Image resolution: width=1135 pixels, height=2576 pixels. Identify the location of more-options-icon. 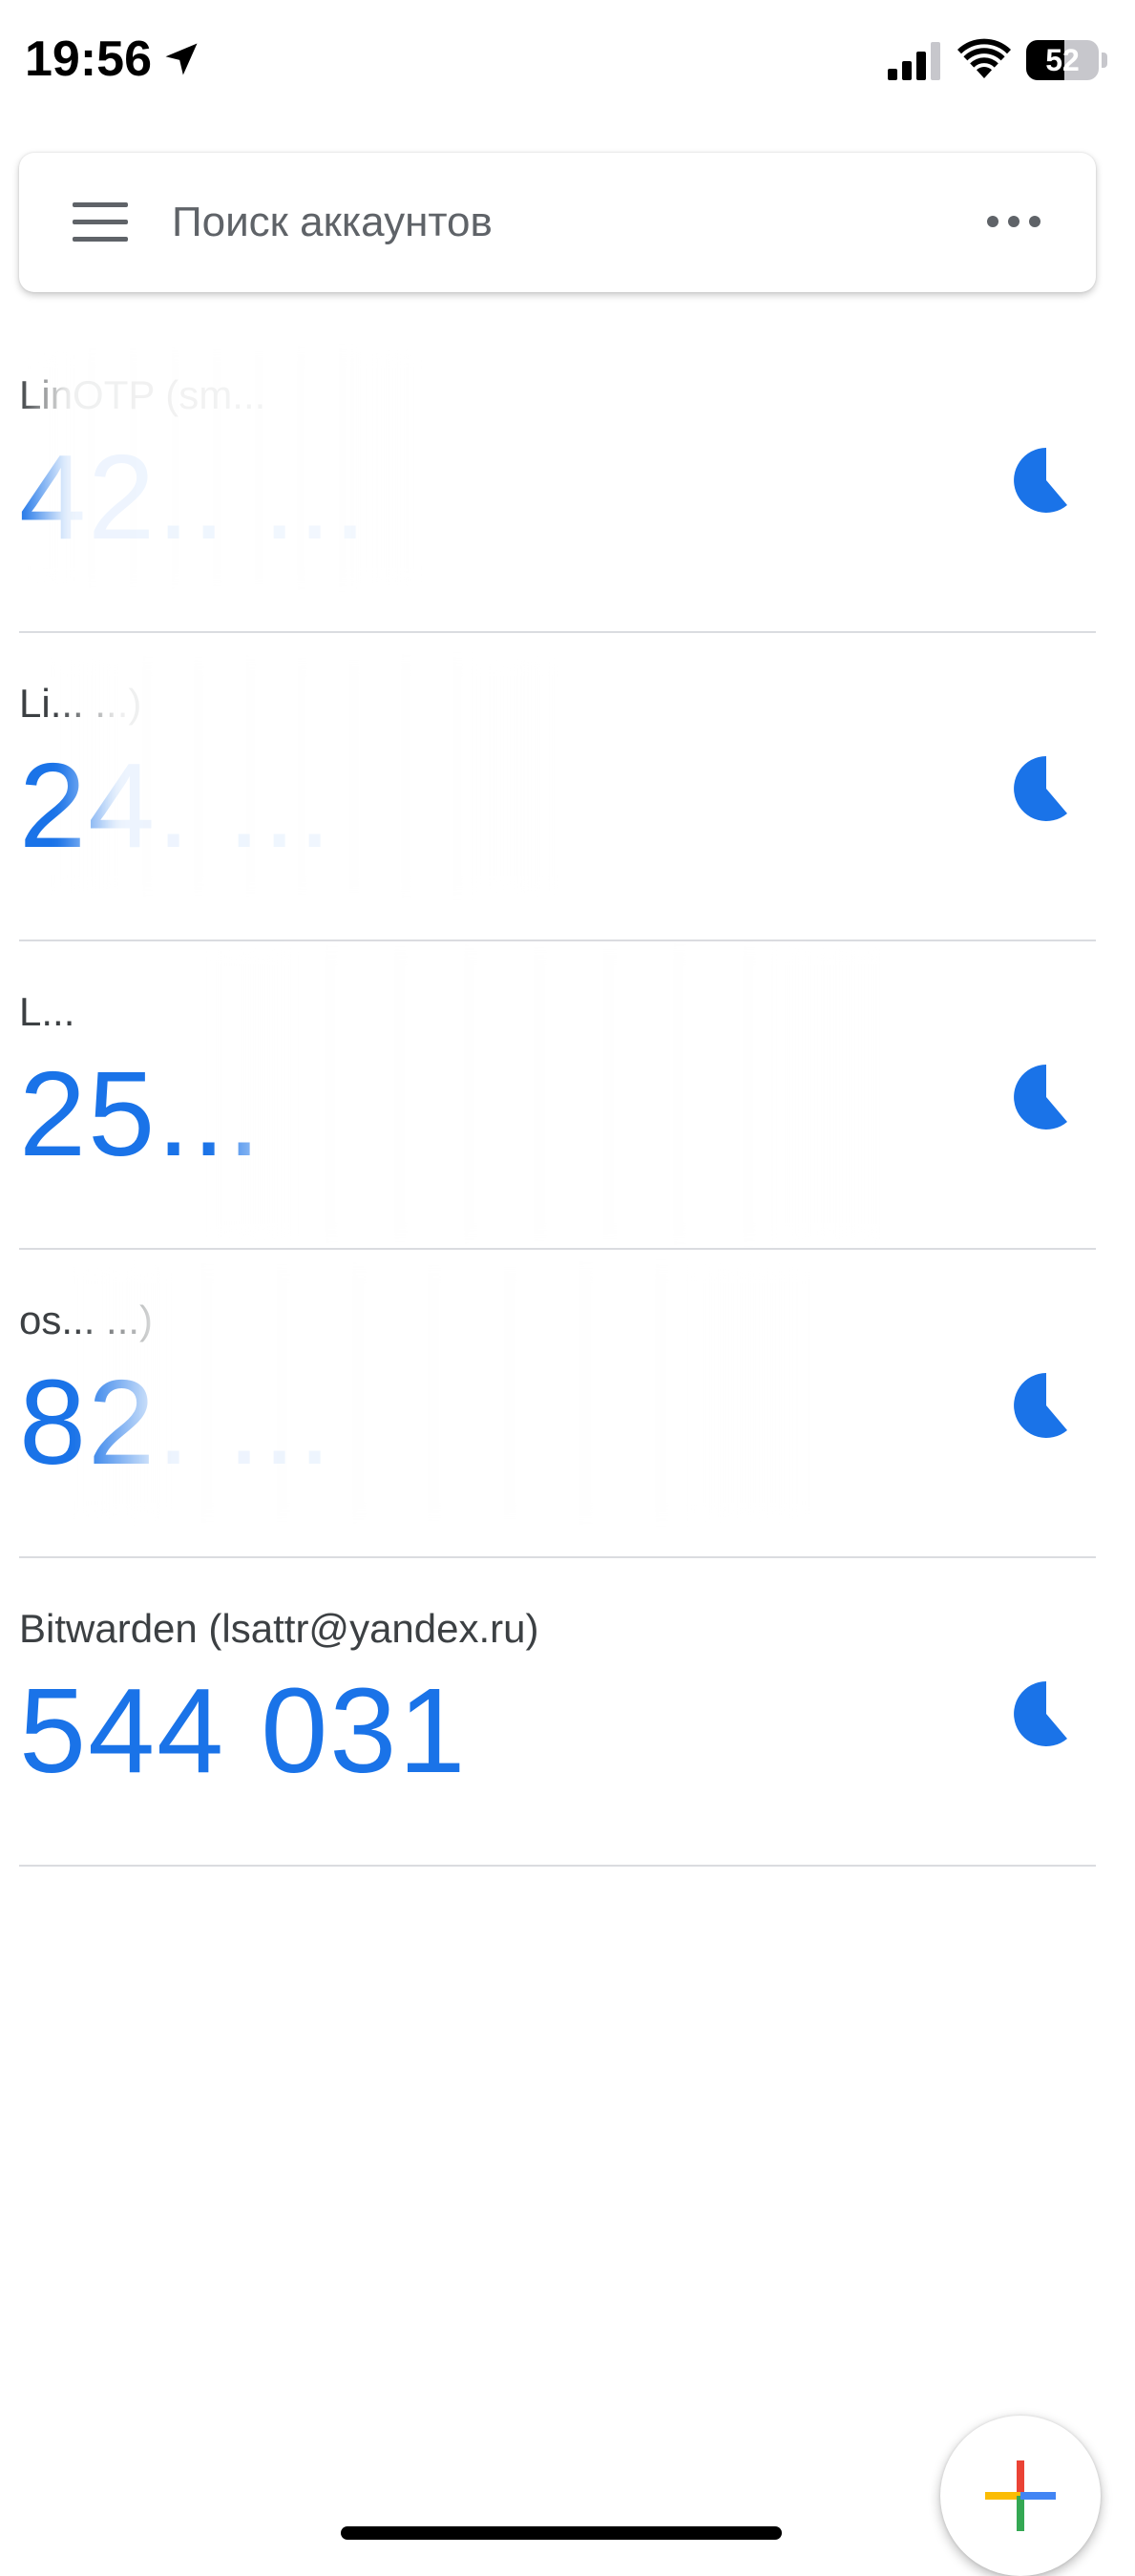
(1013, 222).